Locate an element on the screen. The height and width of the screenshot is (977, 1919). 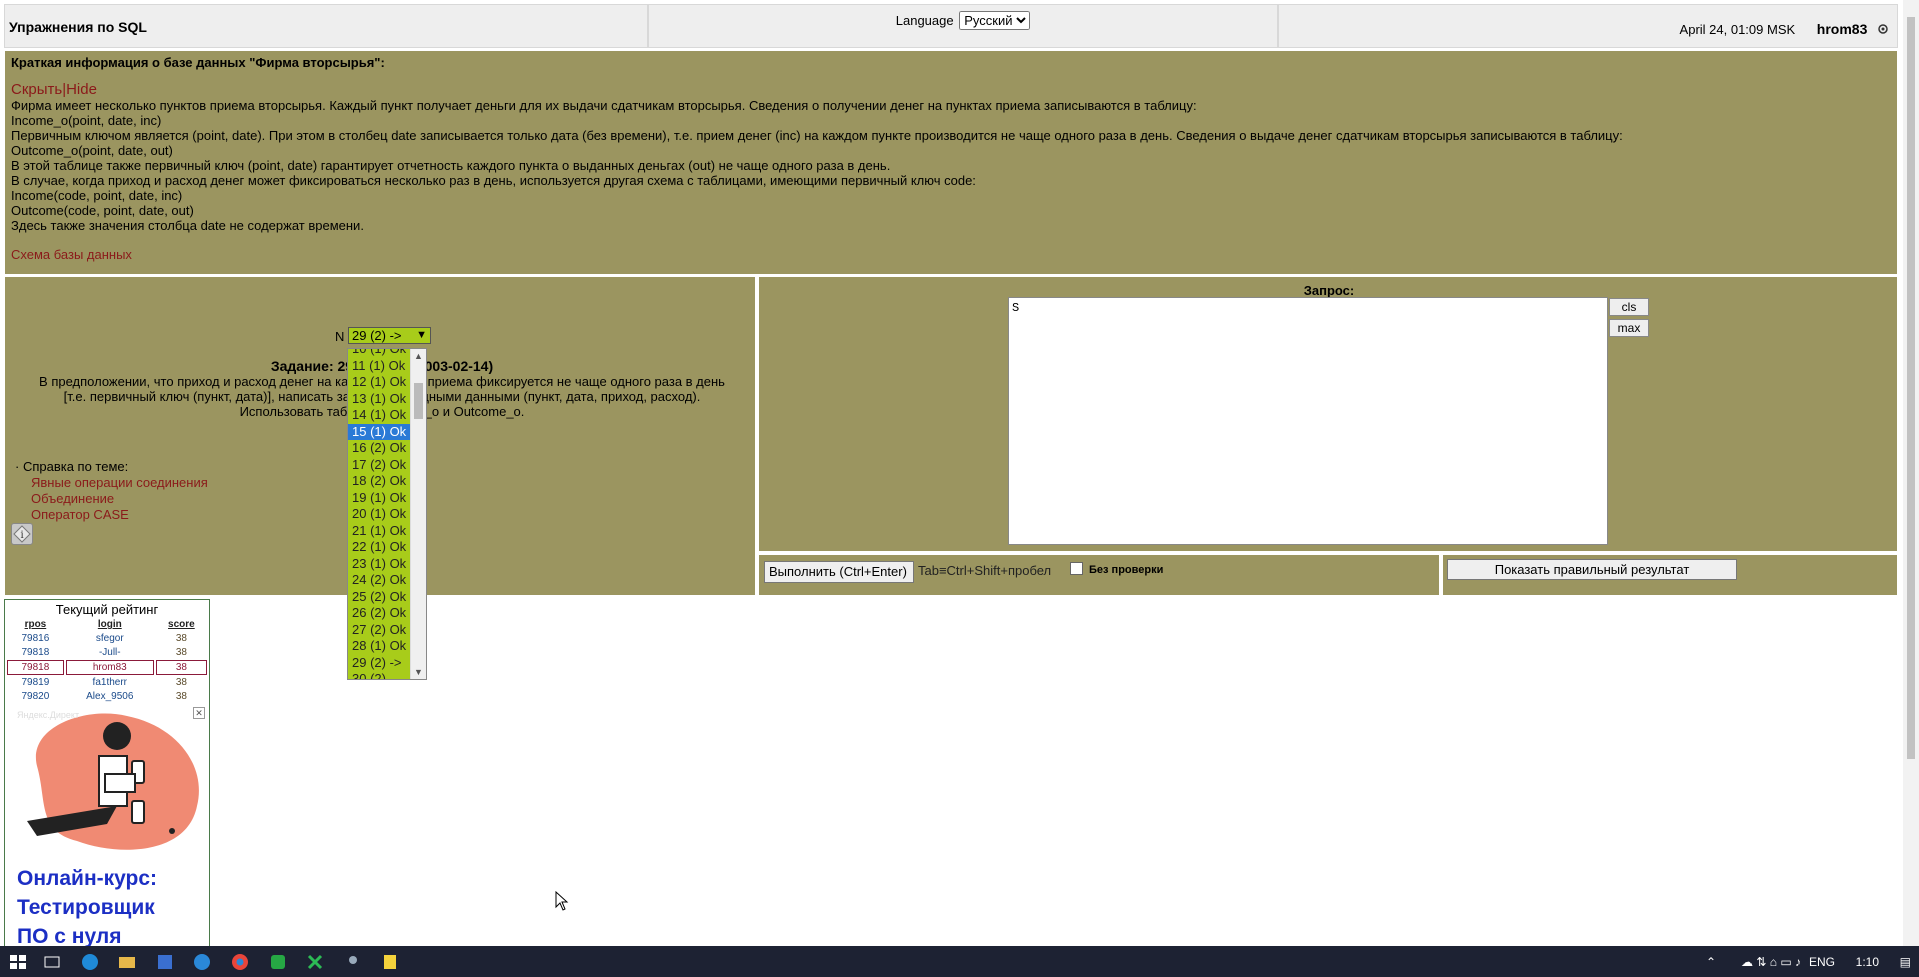
ad-text: Онлайн-курс: Тестировщик ПО с нуля is located at coordinates (87, 905).